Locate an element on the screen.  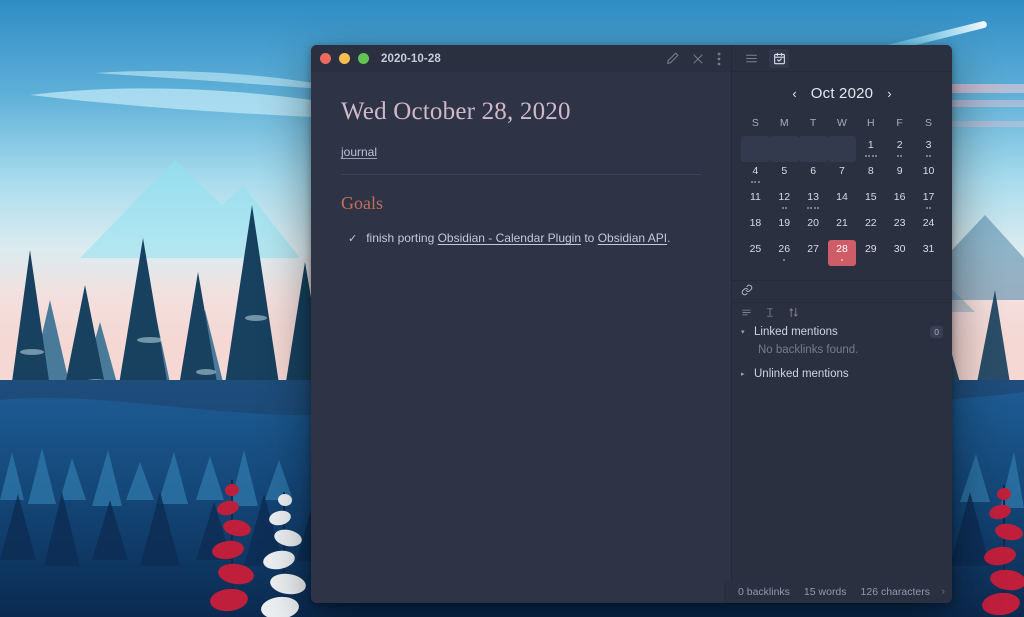
calendar-day-number: 25 is located at coordinates (755, 249).